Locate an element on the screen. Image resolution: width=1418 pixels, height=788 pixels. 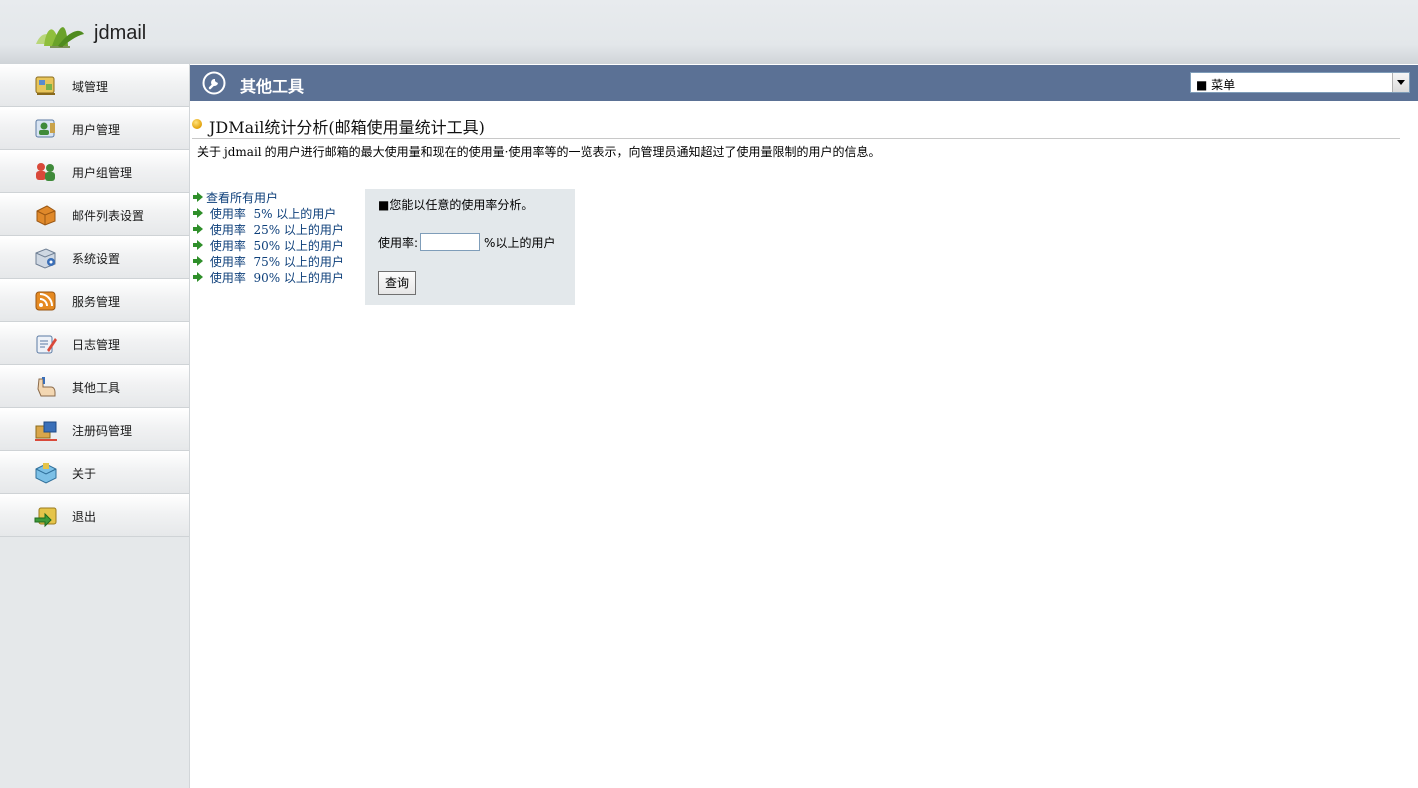
top-header: jdmail is located at coordinates (709, 32).